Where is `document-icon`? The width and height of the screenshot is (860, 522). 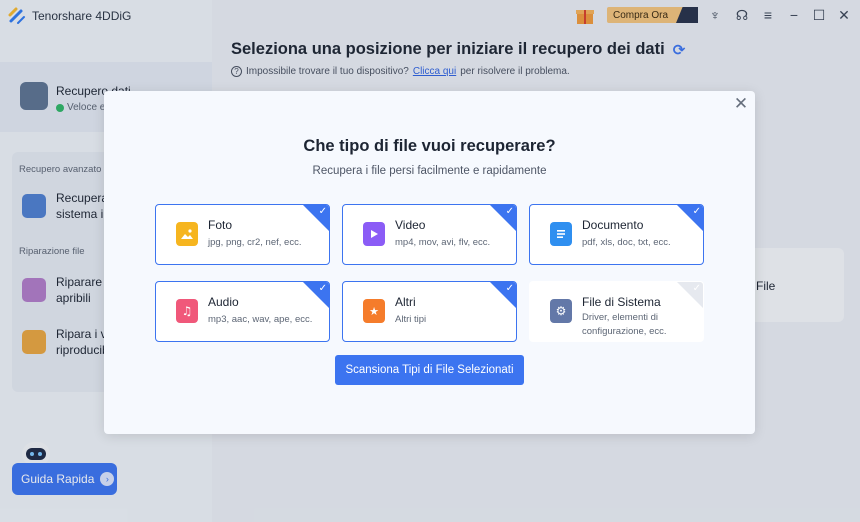
document-icon is located at coordinates (561, 234).